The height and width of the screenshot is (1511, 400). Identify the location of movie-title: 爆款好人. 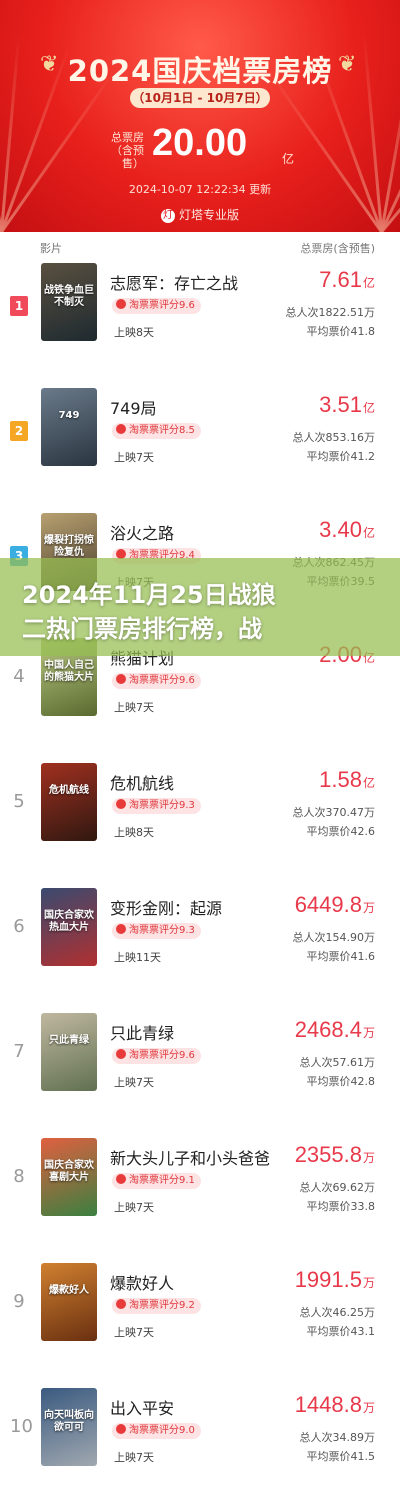
(142, 1282).